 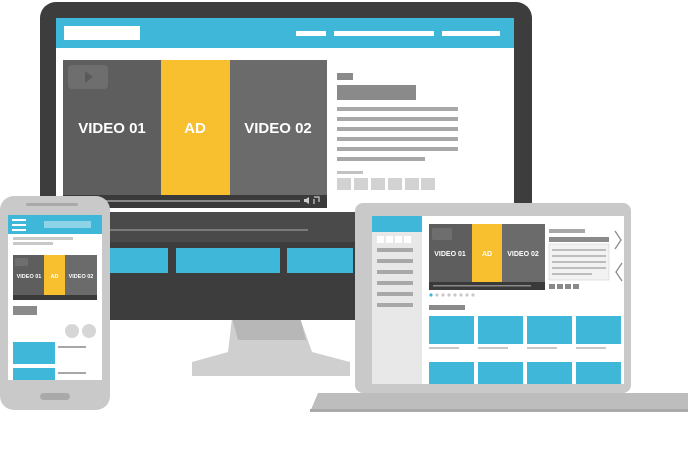 What do you see at coordinates (55, 303) in the screenshot?
I see `smartphone: VIDEO 01 AD VIDEO 02` at bounding box center [55, 303].